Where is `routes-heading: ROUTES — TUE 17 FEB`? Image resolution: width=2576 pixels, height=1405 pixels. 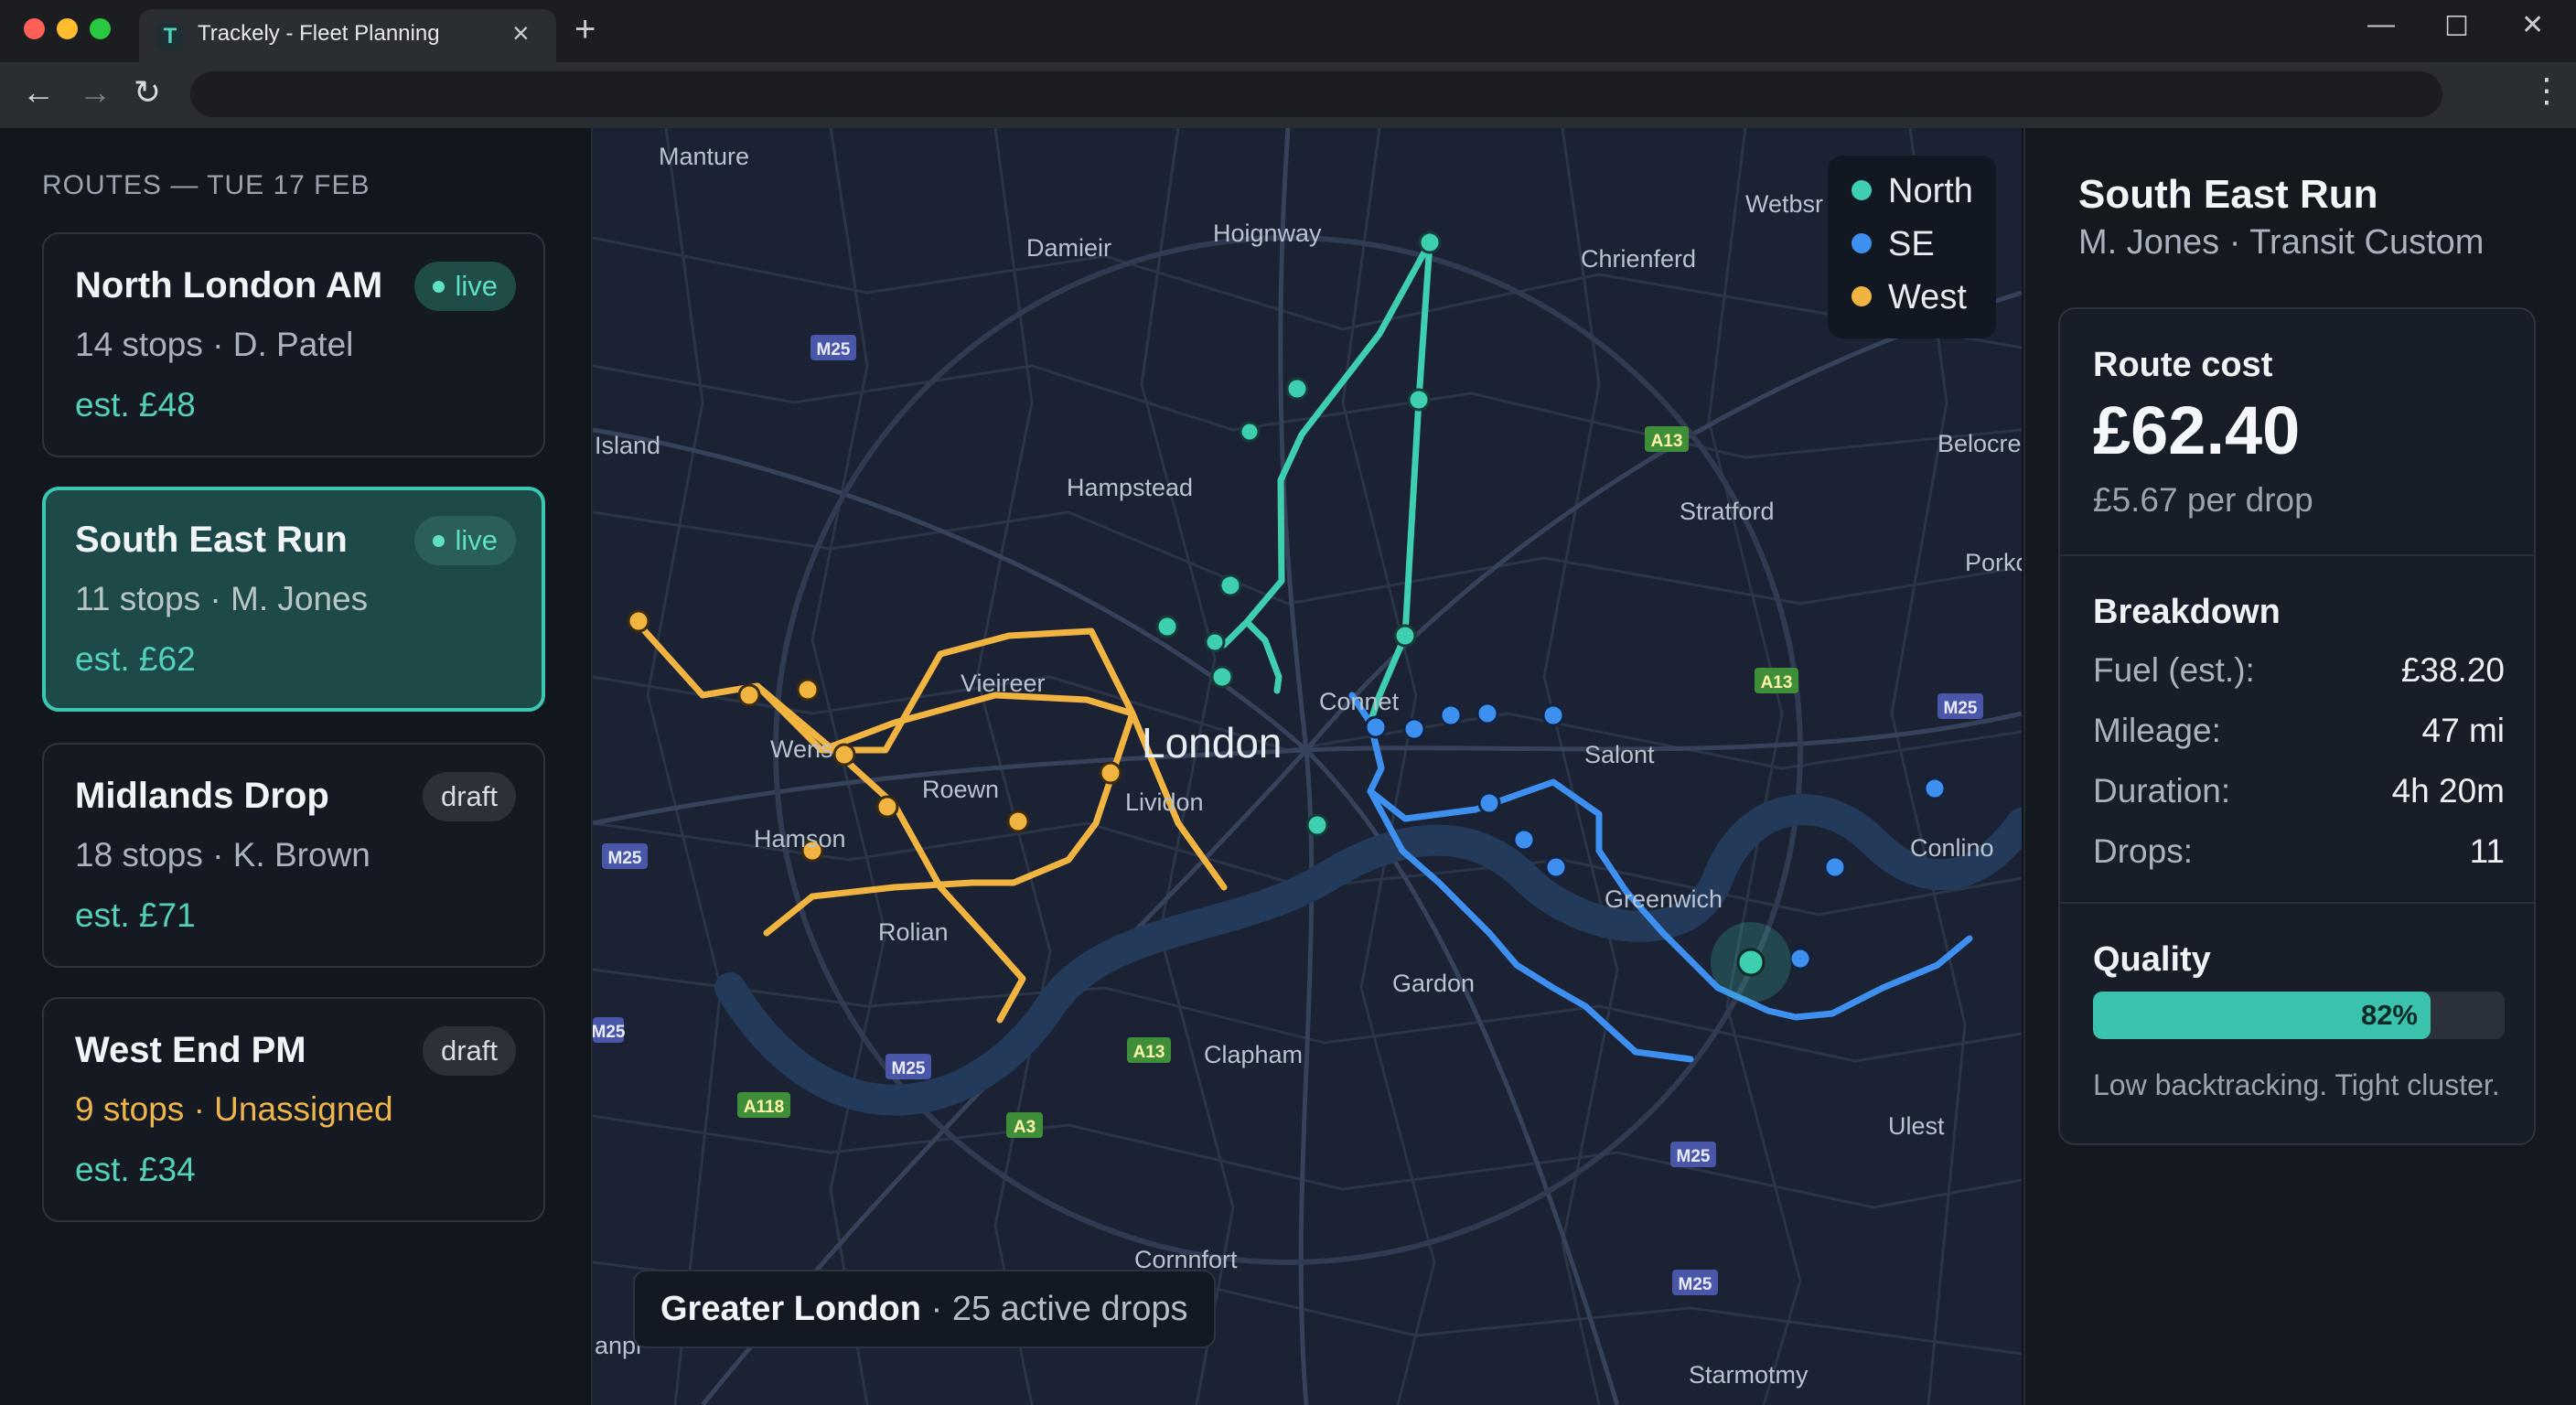
routes-heading: ROUTES — TUE 17 FEB is located at coordinates (206, 185).